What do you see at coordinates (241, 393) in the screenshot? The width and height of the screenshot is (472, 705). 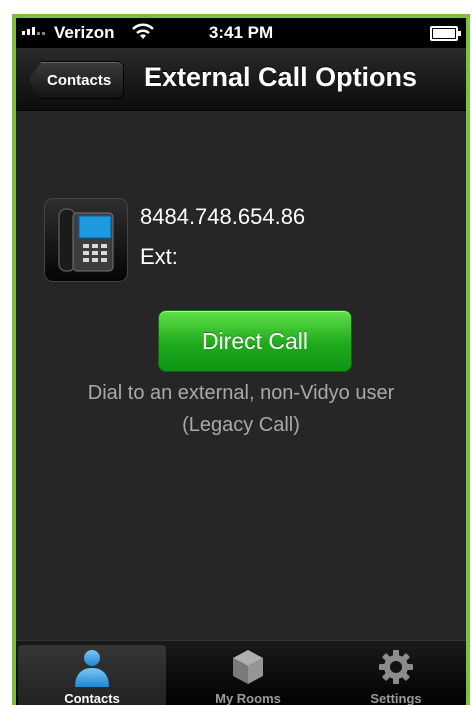 I see `call-description: Dial to an external, non-Vidyo user` at bounding box center [241, 393].